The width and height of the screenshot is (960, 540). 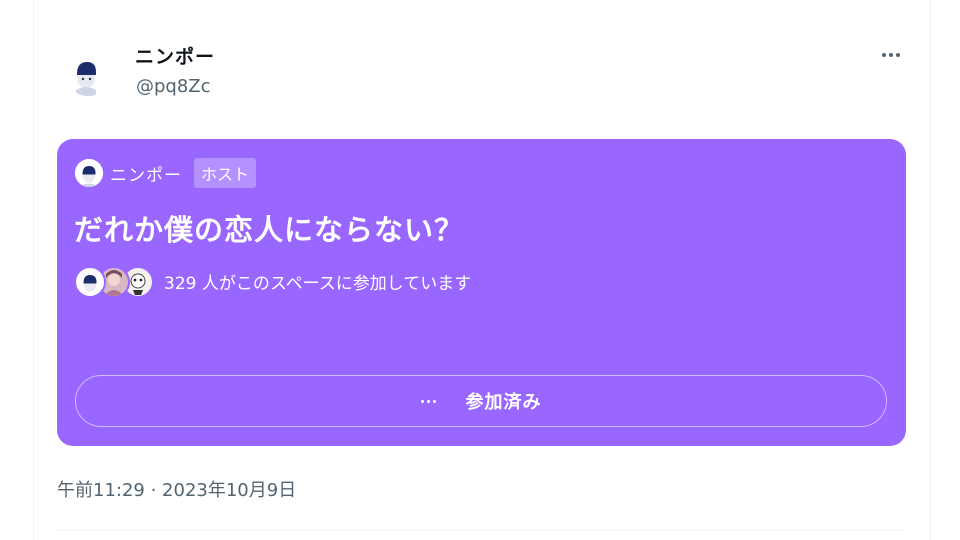 What do you see at coordinates (146, 175) in the screenshot?
I see `host-name: ニンポー` at bounding box center [146, 175].